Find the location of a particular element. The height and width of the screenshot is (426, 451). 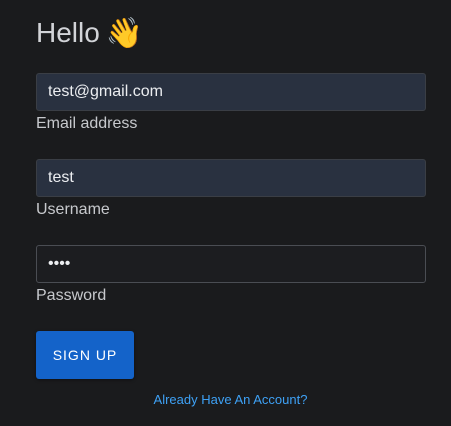

username-field-group: Username is located at coordinates (231, 189).